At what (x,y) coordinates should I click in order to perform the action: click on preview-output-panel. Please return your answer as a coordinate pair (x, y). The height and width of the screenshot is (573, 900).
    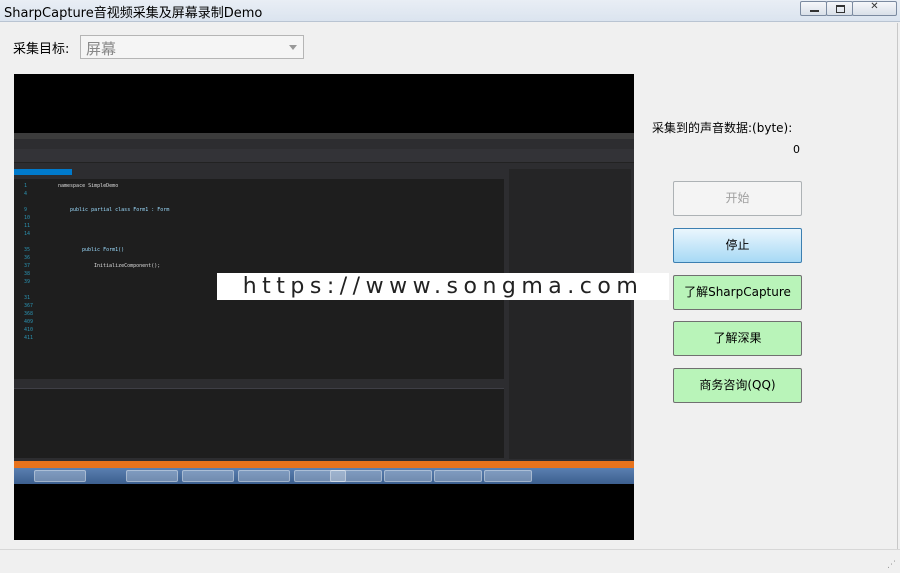
    Looking at the image, I should click on (259, 423).